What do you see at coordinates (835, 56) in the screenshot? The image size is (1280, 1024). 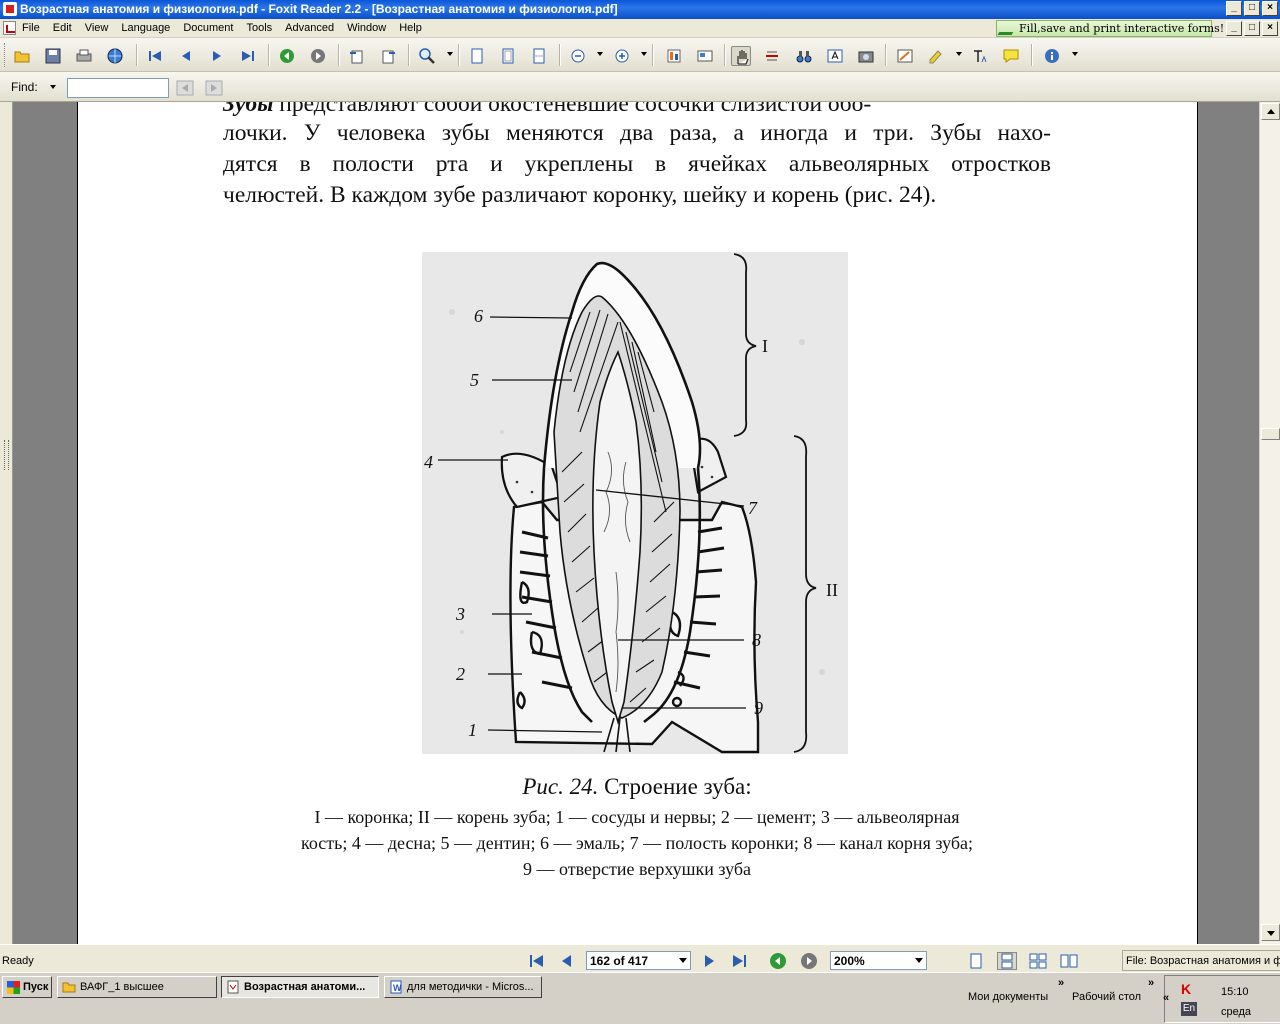 I see `typewriter-button` at bounding box center [835, 56].